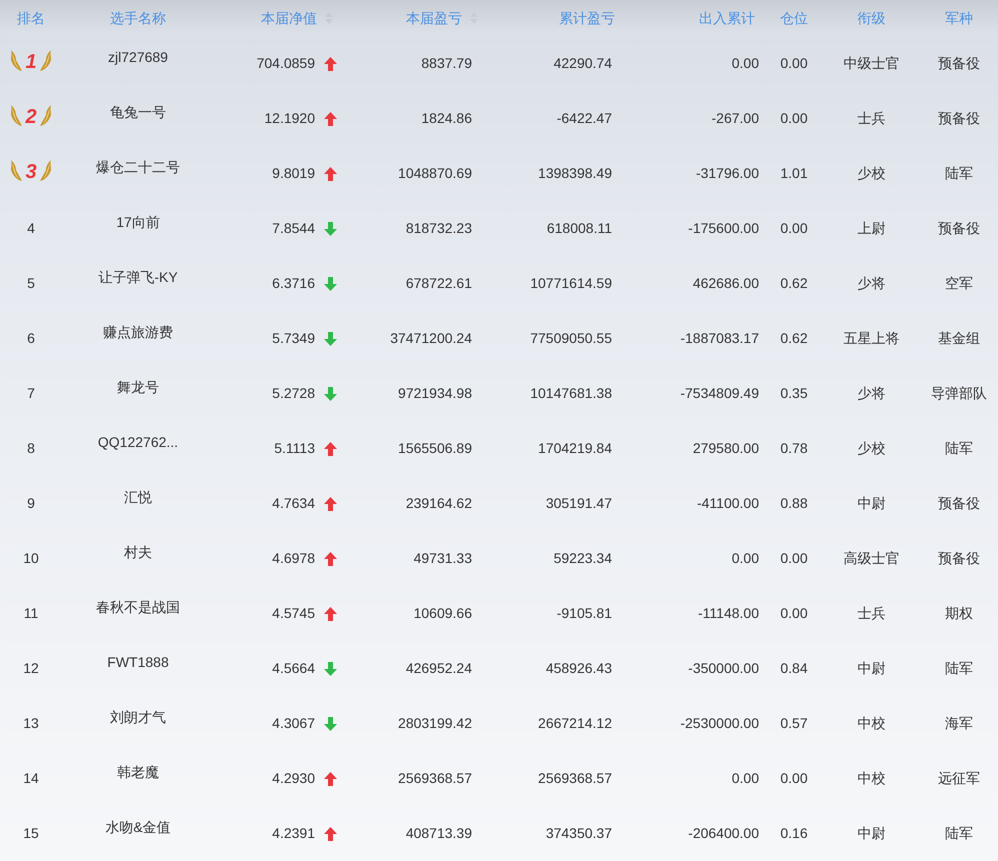 The image size is (998, 861). Describe the element at coordinates (446, 118) in the screenshot. I see `table-cell-text: 1824.86` at that location.